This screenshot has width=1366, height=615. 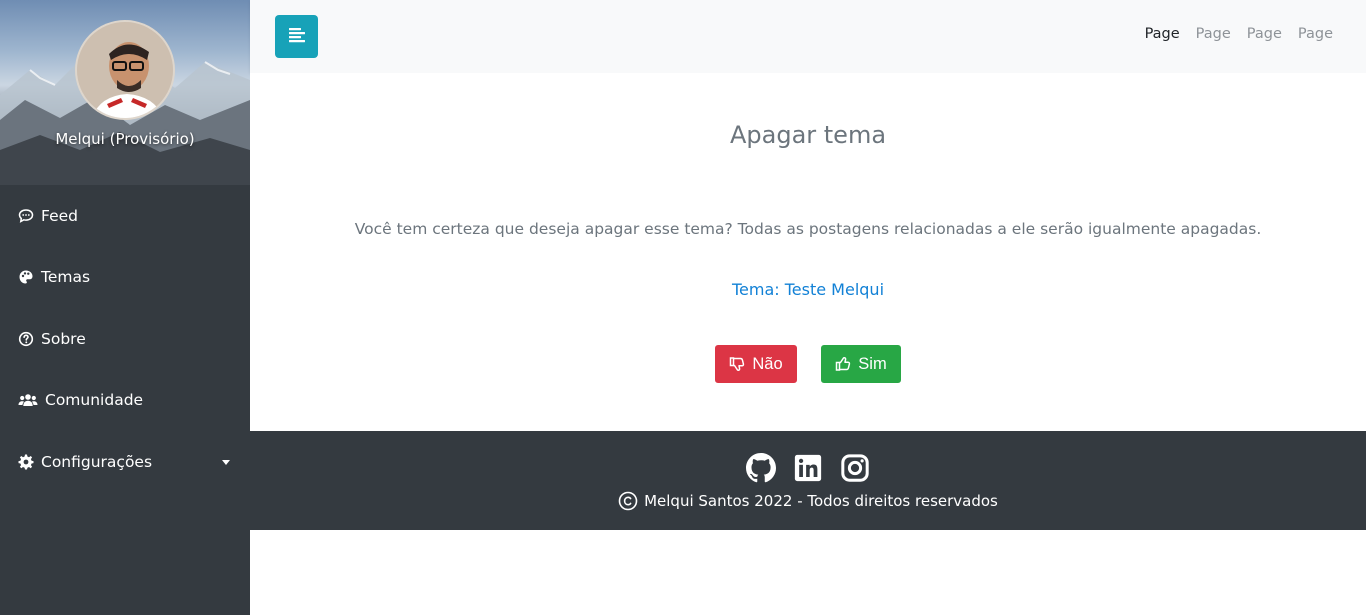 What do you see at coordinates (1213, 34) in the screenshot?
I see `nav-link-page-2: Page` at bounding box center [1213, 34].